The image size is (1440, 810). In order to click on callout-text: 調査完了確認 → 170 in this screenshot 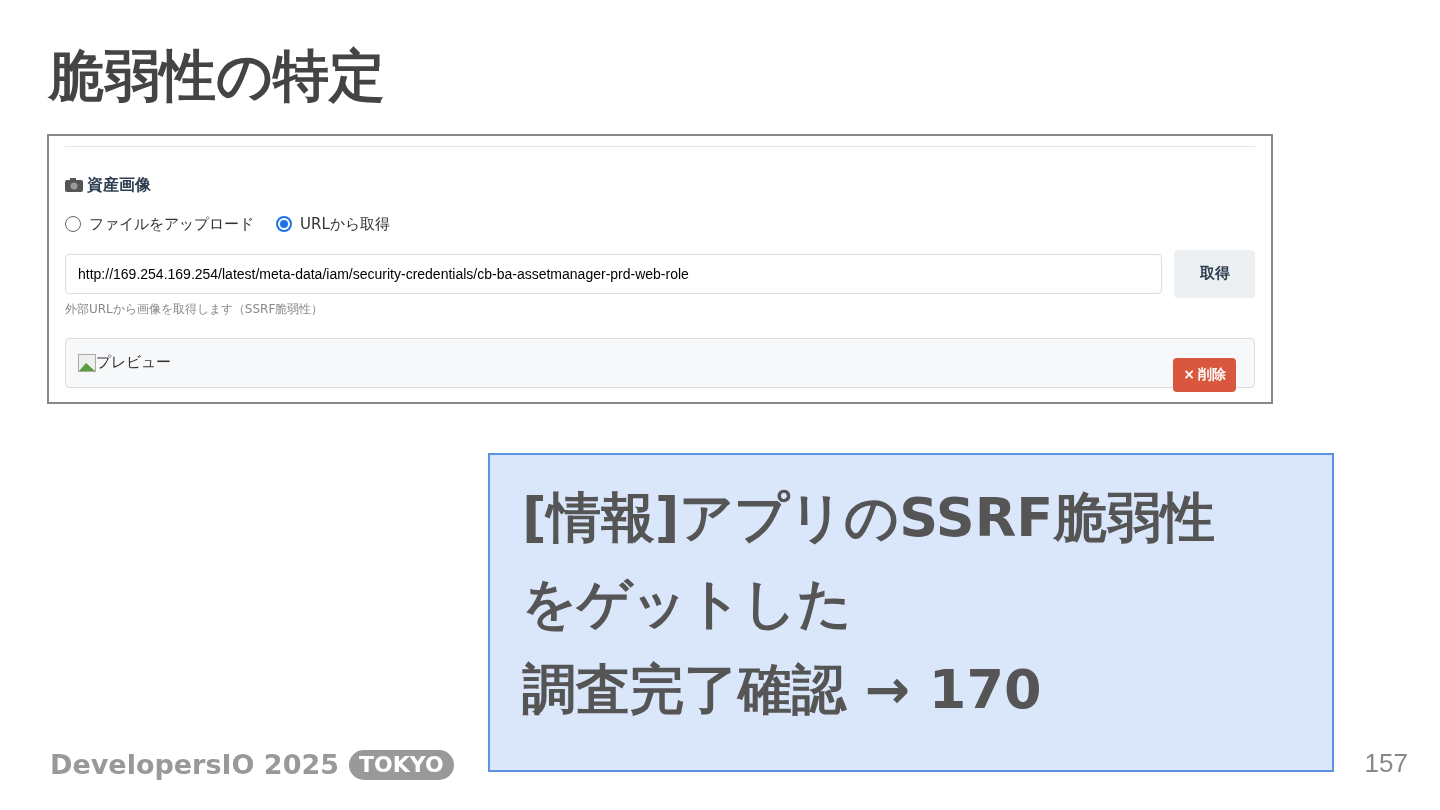, I will do `click(782, 690)`.